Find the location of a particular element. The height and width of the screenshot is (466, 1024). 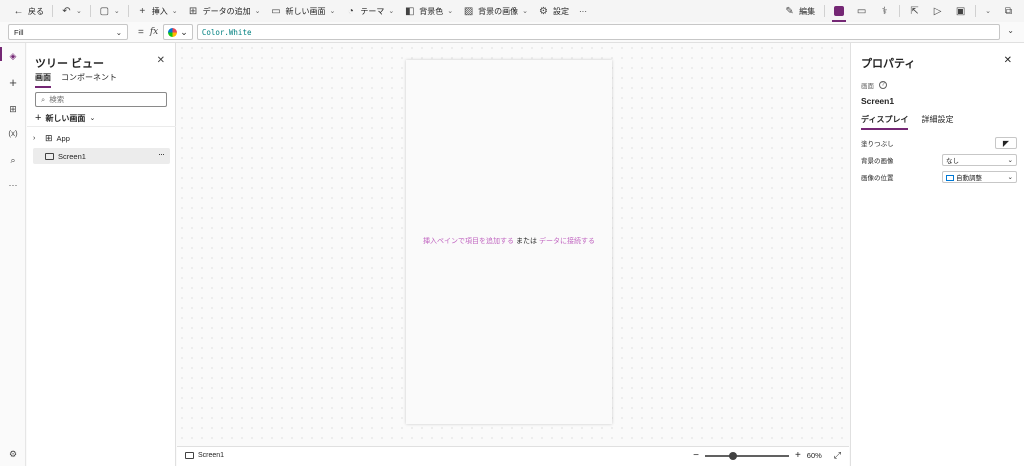

back-label: 戻る is located at coordinates (36, 11).